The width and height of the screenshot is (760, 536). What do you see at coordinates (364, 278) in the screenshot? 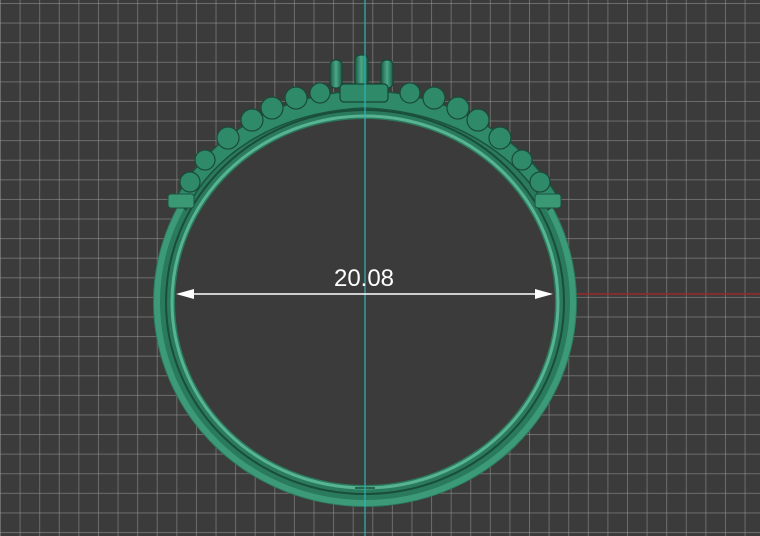
I see `dimension-value-label: 20.08` at bounding box center [364, 278].